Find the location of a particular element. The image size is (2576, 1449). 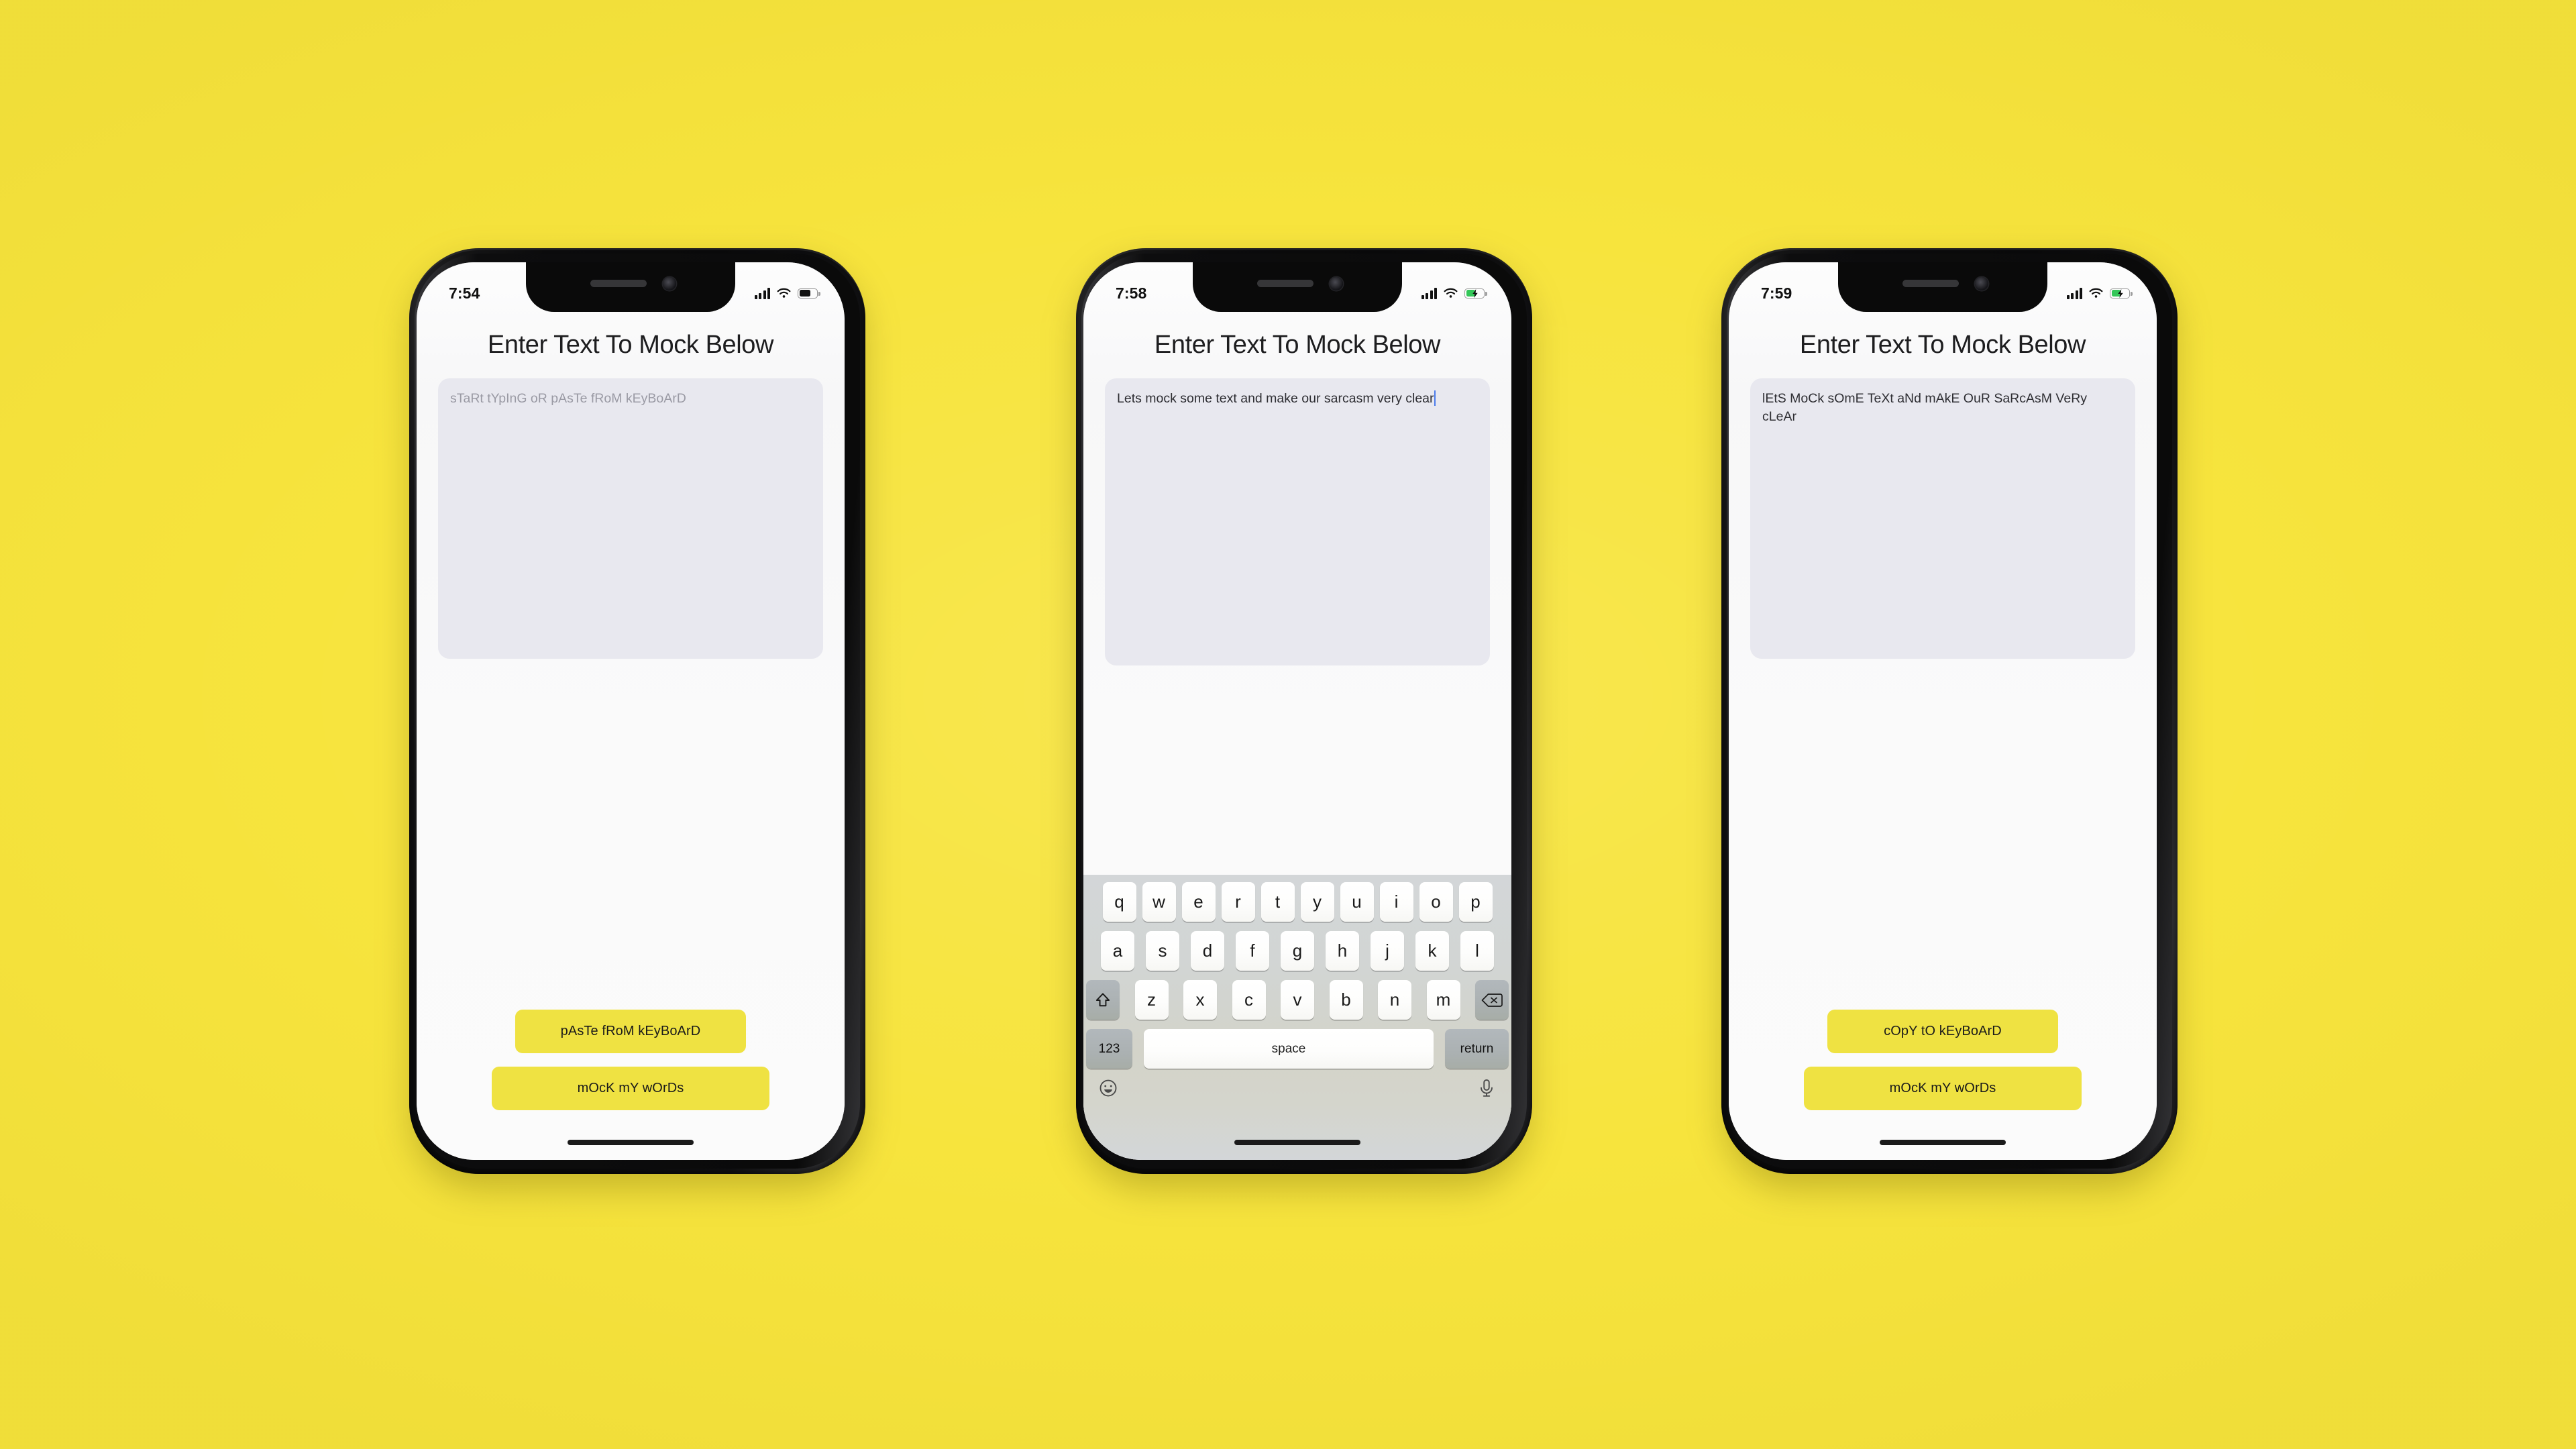

key-j: j is located at coordinates (1387, 951).